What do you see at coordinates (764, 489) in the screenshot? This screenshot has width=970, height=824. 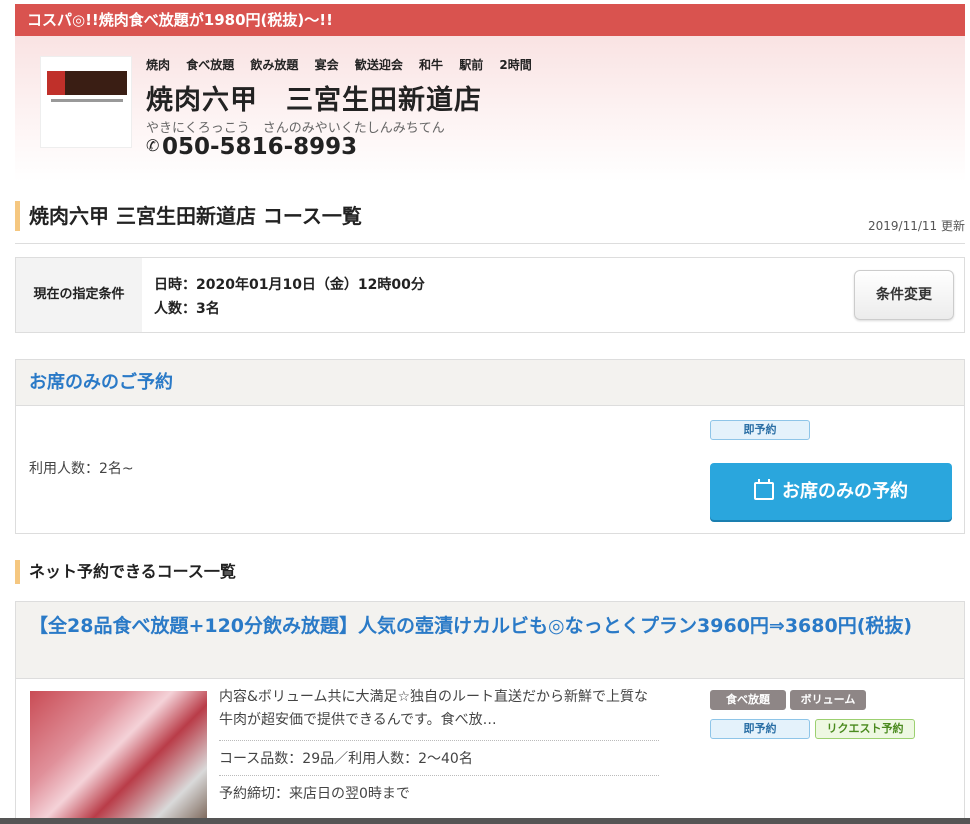 I see `calendar-check-icon` at bounding box center [764, 489].